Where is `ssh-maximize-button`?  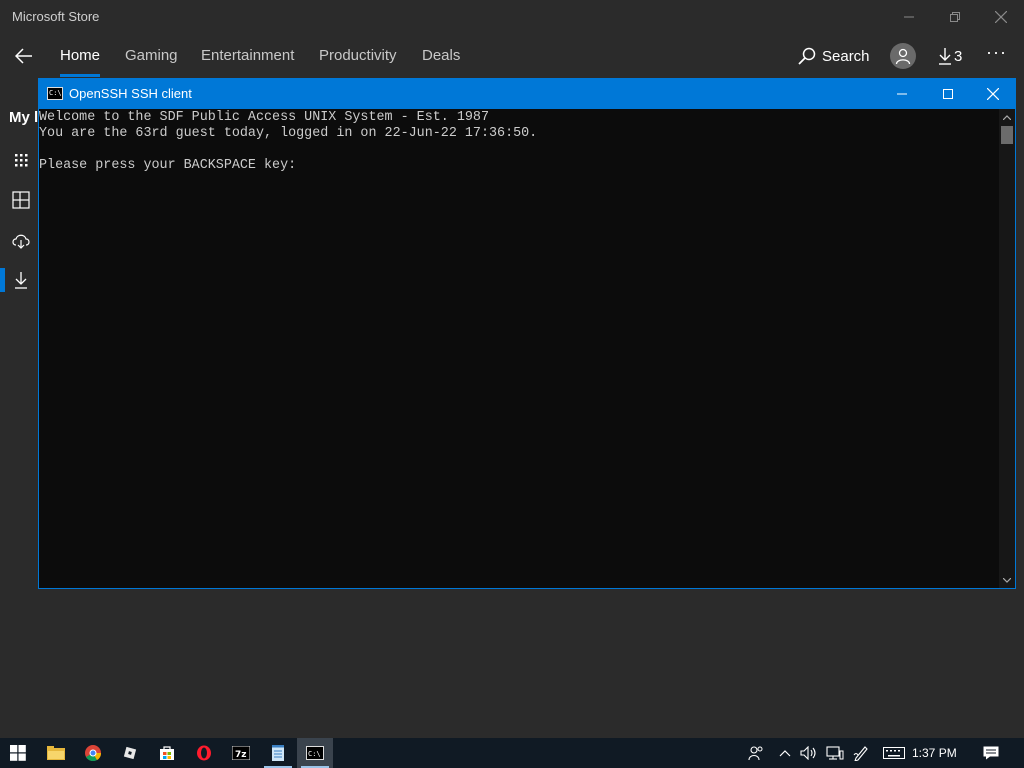
ssh-maximize-button is located at coordinates (948, 94).